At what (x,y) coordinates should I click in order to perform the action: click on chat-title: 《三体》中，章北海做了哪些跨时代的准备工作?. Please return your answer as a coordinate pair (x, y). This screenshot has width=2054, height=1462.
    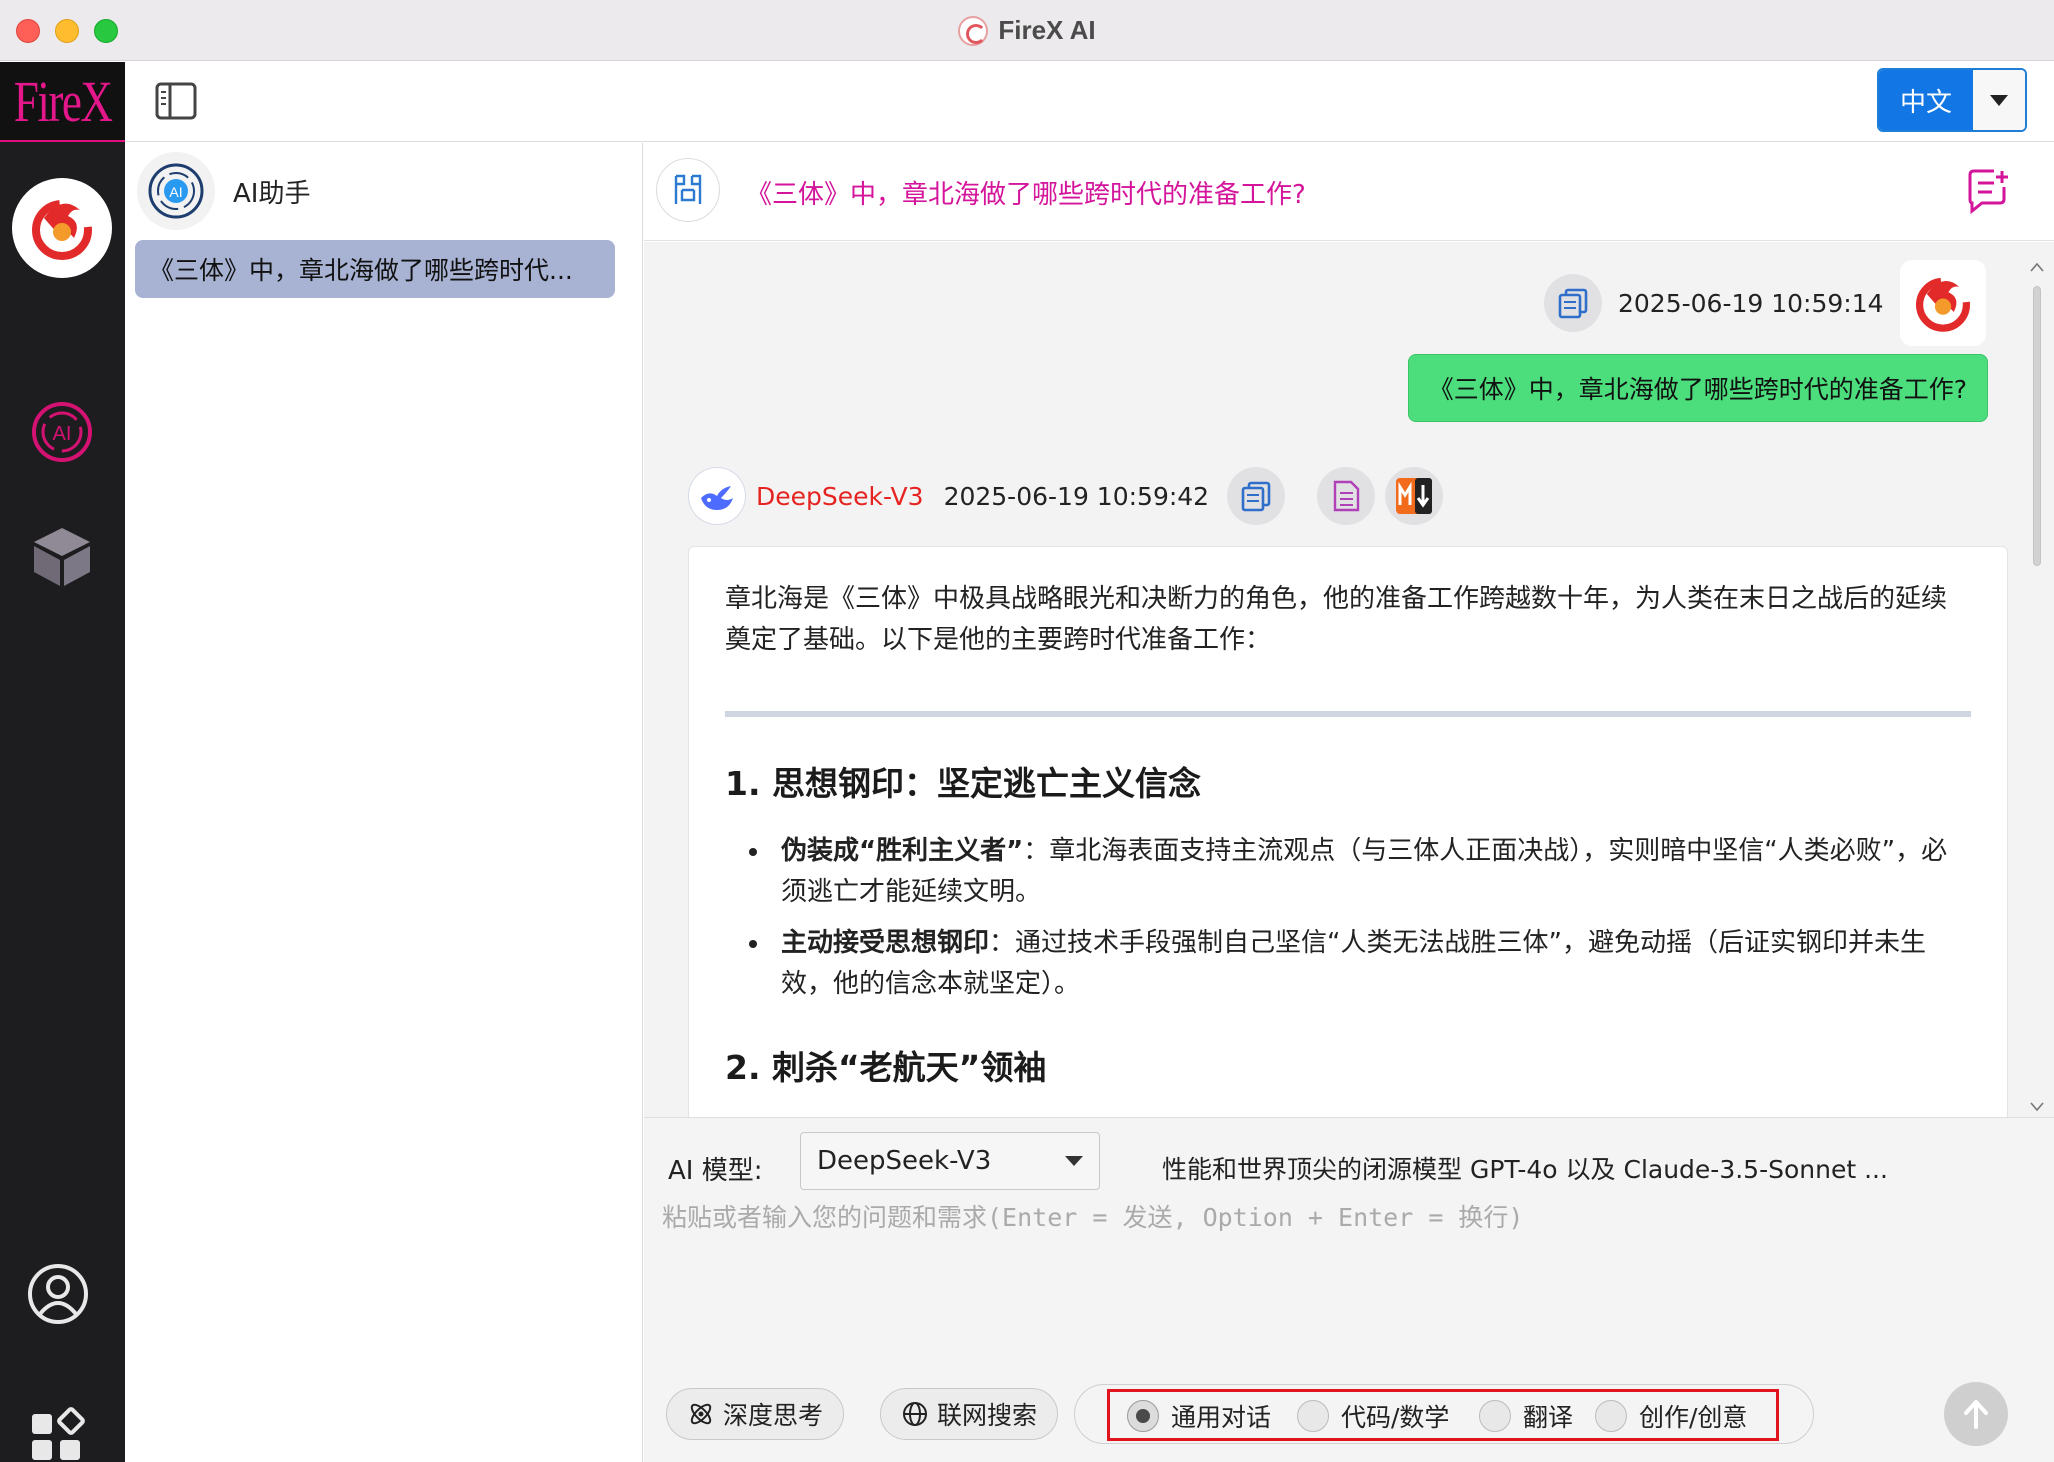
    Looking at the image, I should click on (1026, 194).